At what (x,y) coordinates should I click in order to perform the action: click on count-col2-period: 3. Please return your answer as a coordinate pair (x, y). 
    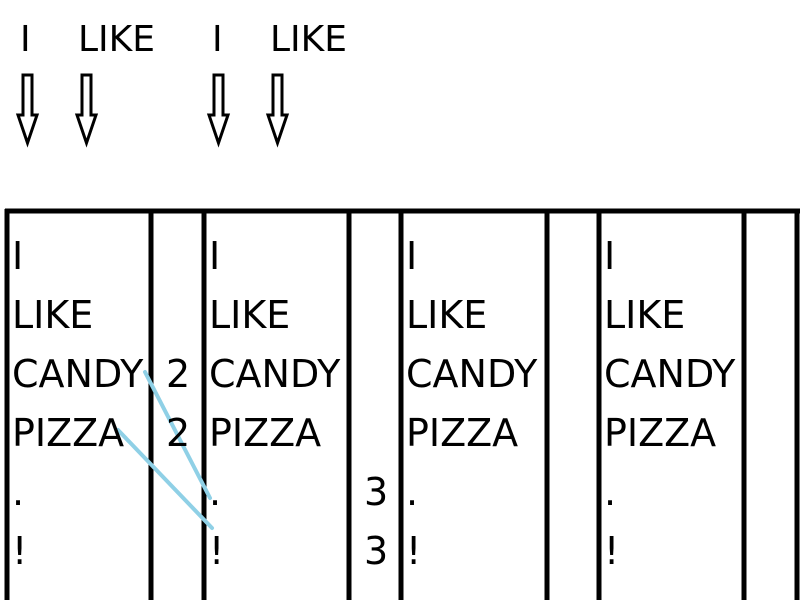
    Looking at the image, I should click on (376, 492).